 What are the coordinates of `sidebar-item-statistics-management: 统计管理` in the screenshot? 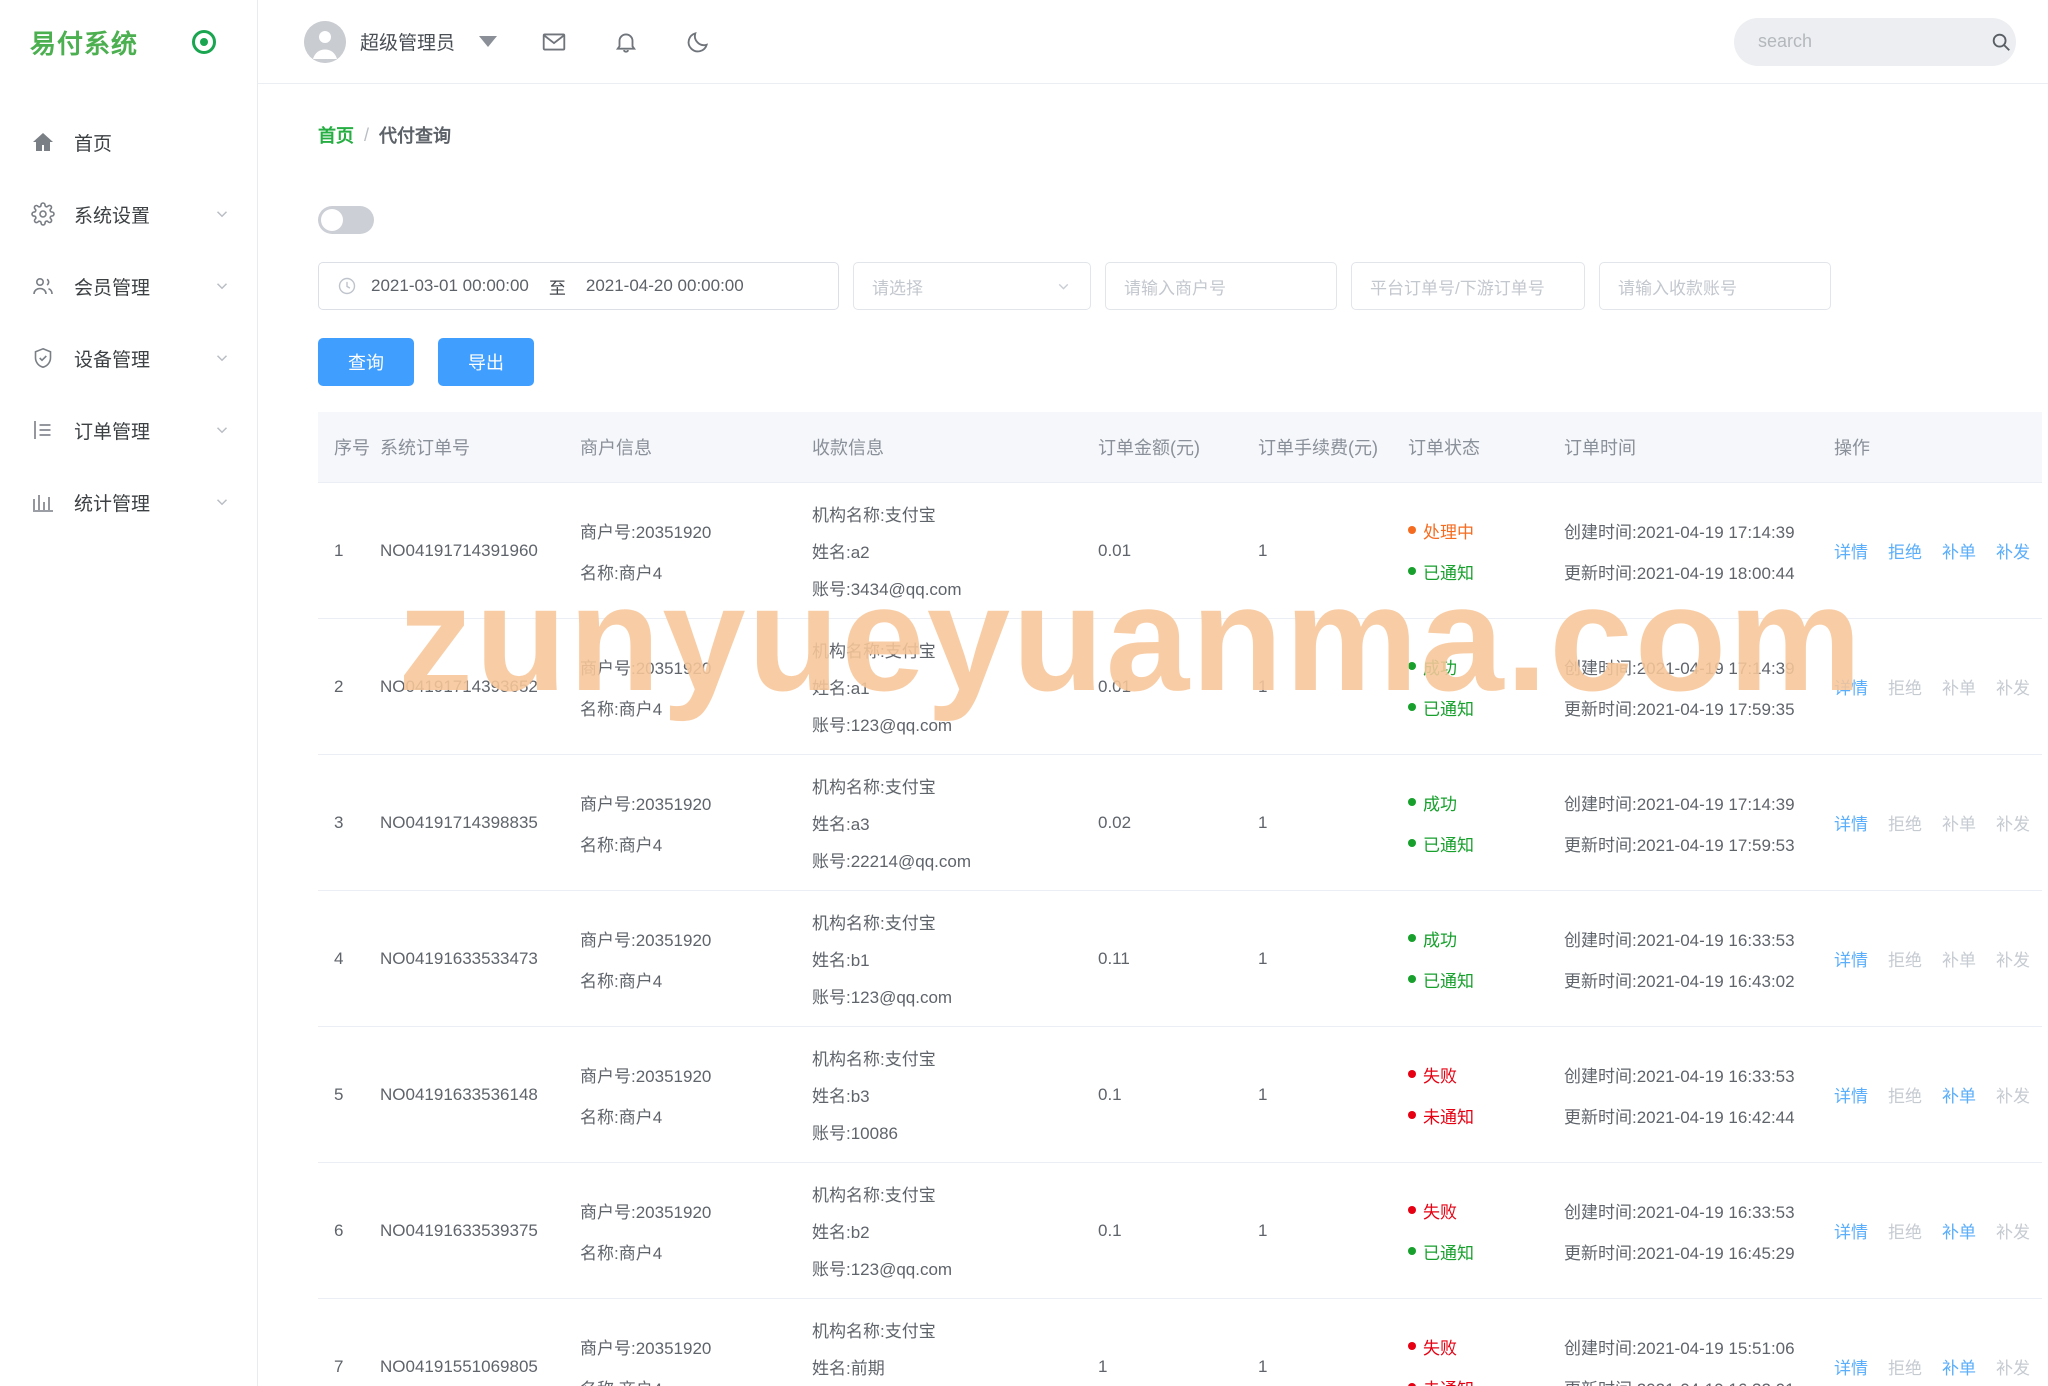 It's located at (128, 502).